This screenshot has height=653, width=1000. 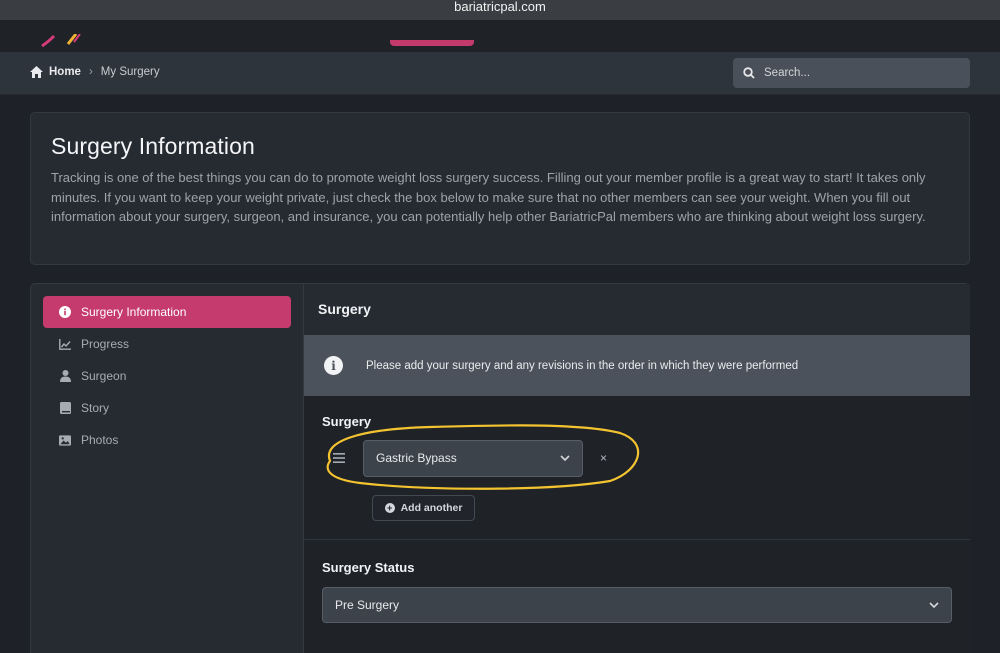 I want to click on sidebar-item-surgery-information: Surgery Information, so click(x=167, y=312).